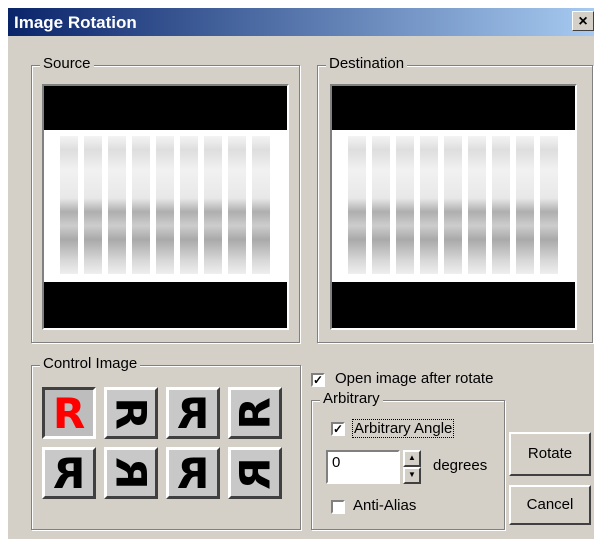 This screenshot has width=594, height=539. I want to click on arbitrary-angle-label: Arbitrary Angle, so click(403, 428).